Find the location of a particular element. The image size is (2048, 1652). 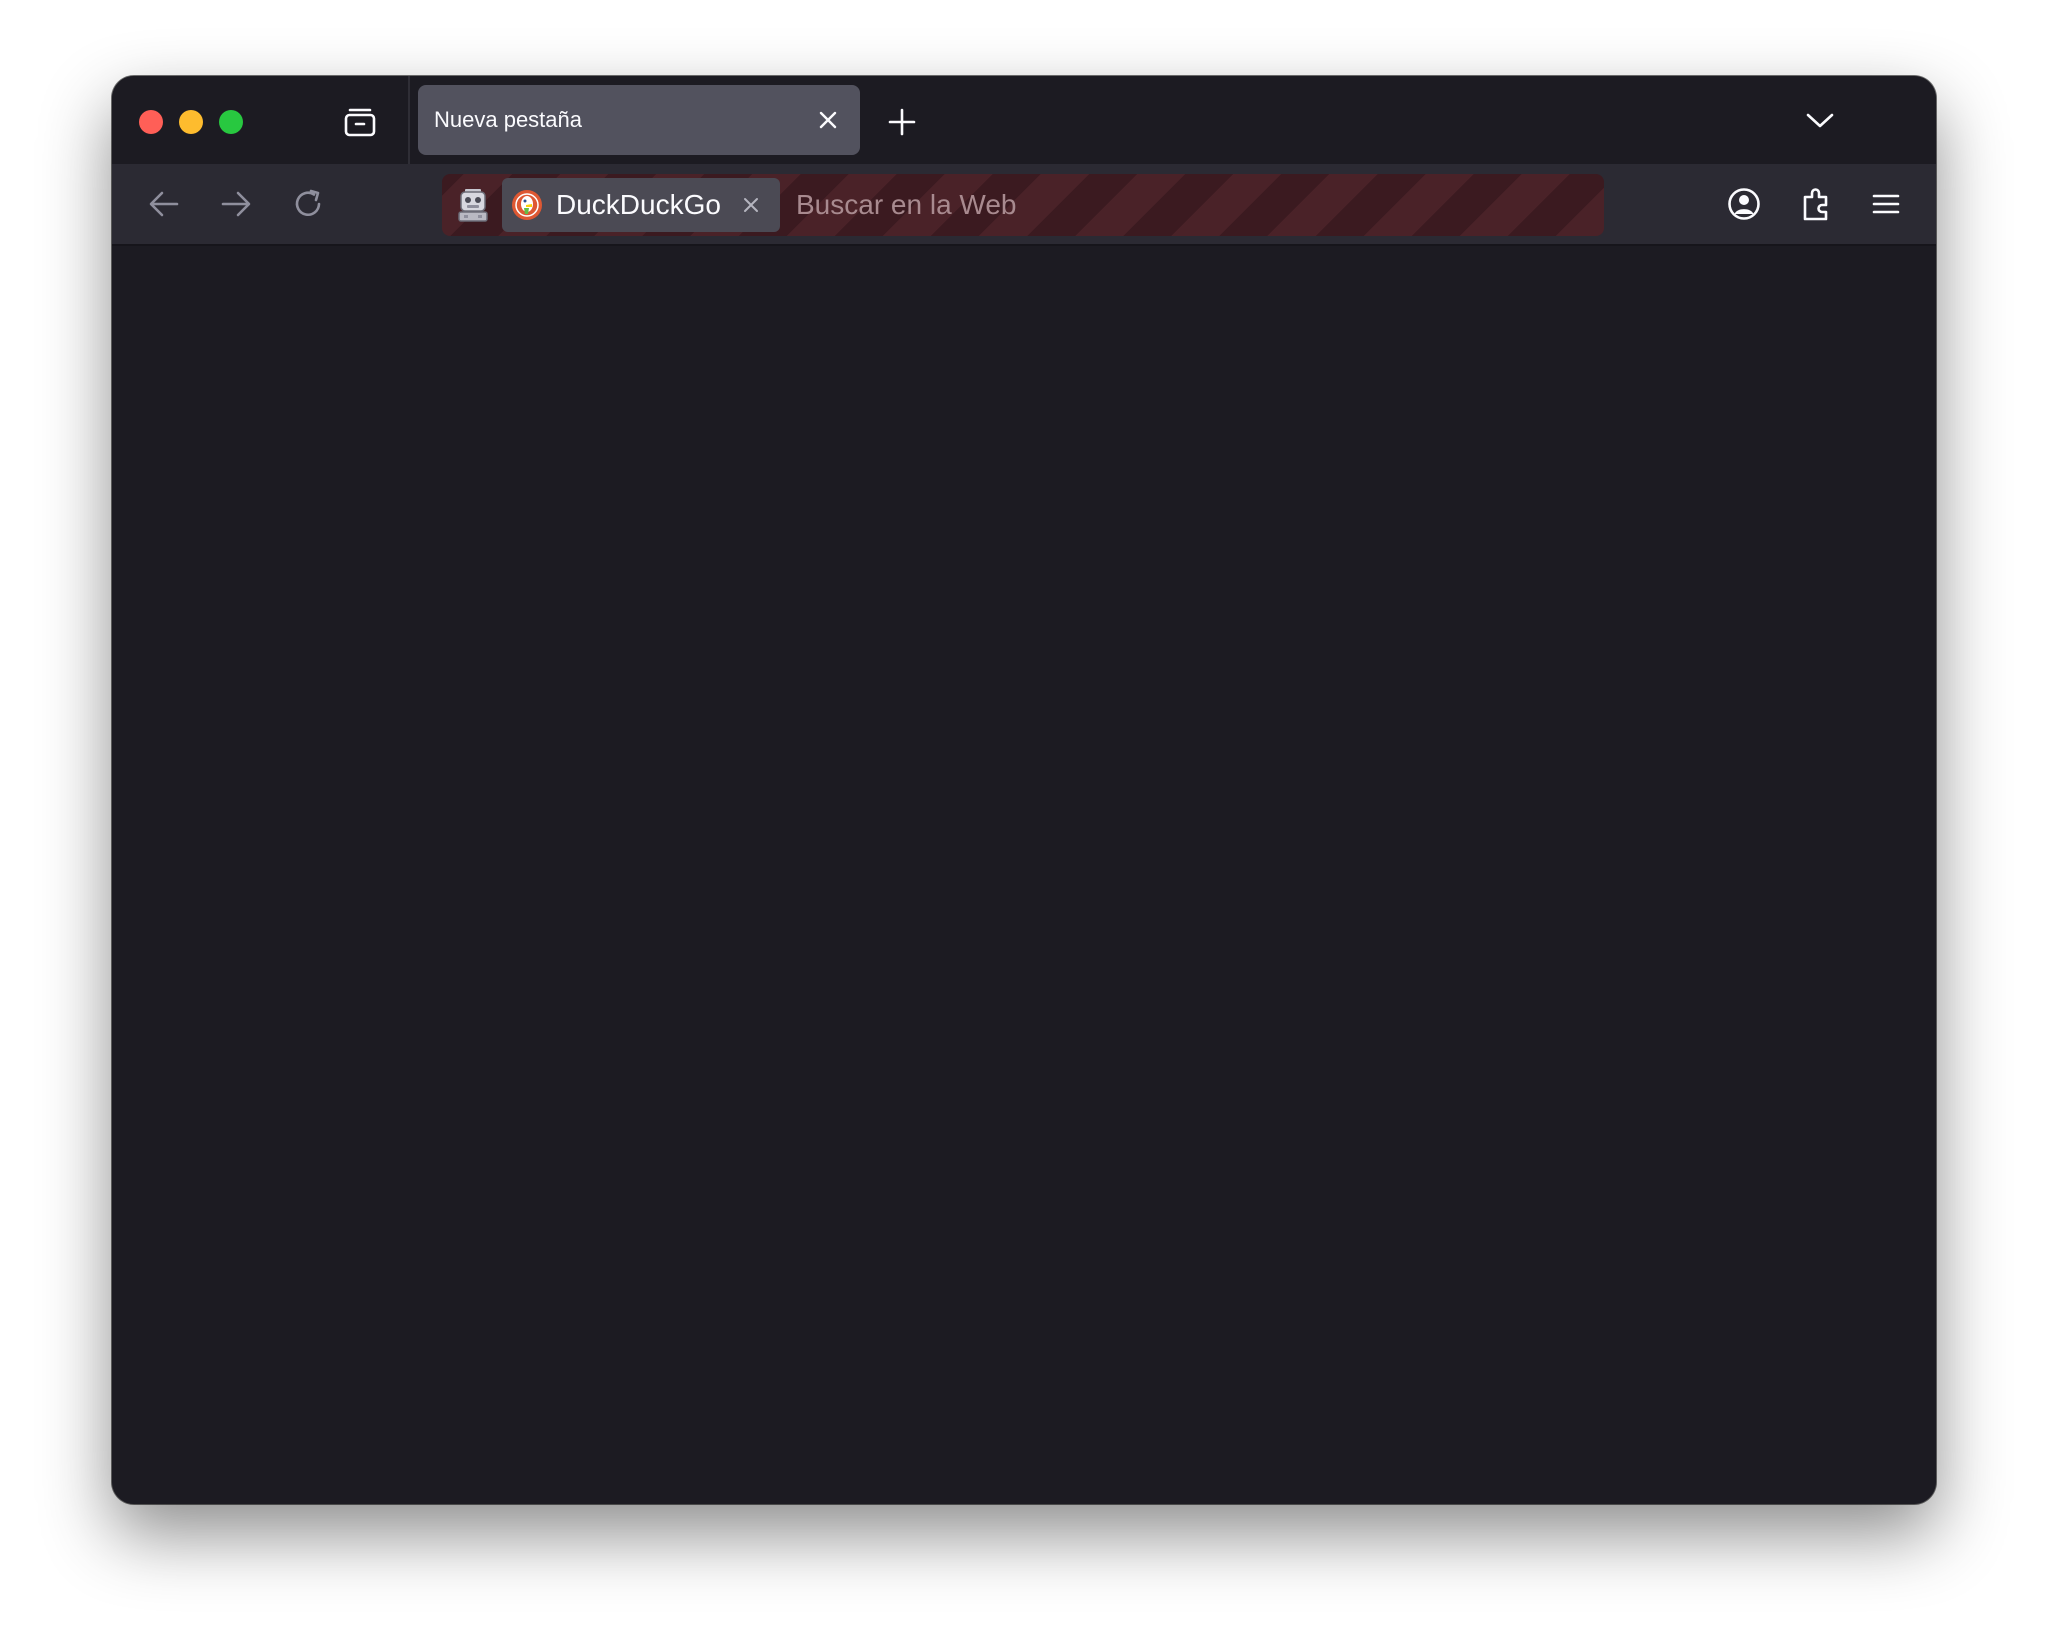

window-maximize-button is located at coordinates (231, 122).